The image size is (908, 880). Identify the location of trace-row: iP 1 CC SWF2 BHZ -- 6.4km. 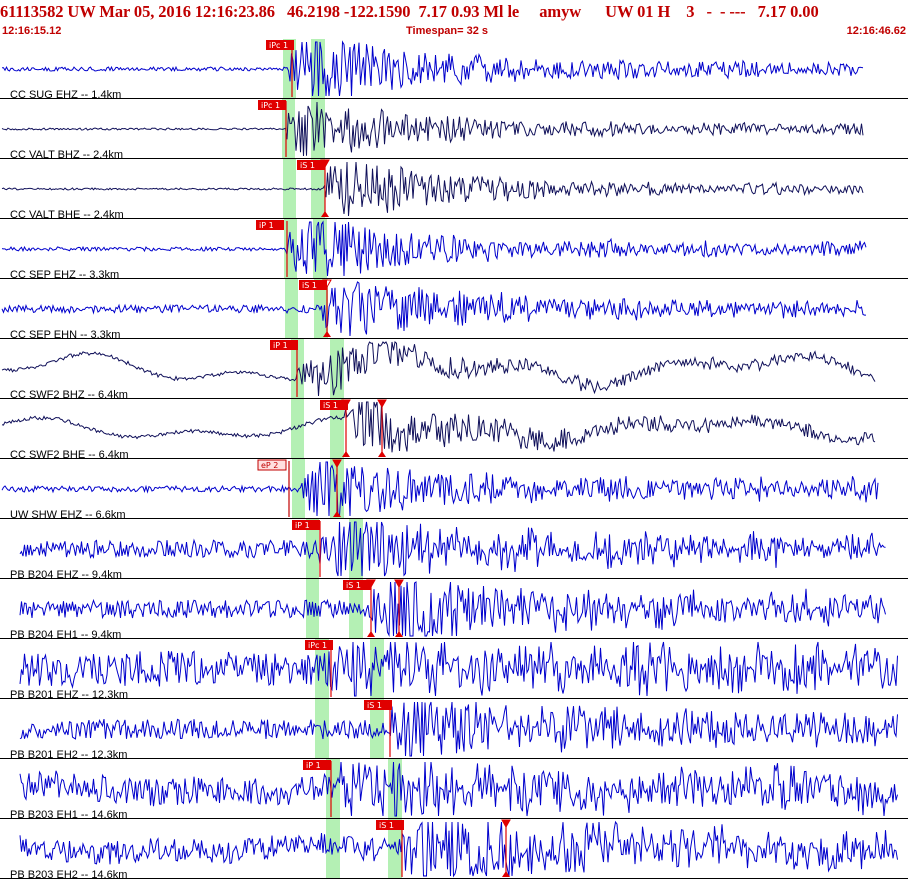
(454, 370).